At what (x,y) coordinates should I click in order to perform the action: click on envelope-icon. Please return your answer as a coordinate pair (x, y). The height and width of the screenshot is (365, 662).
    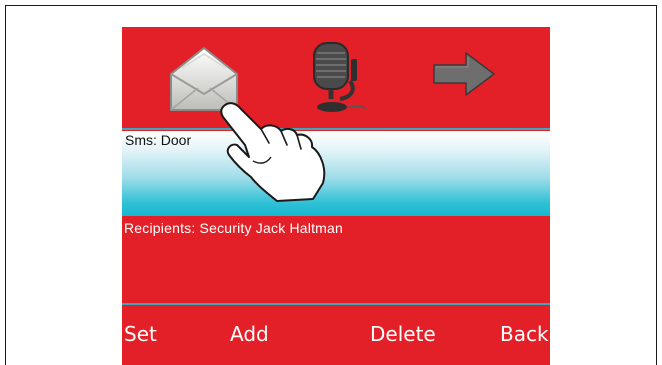
    Looking at the image, I should click on (204, 80).